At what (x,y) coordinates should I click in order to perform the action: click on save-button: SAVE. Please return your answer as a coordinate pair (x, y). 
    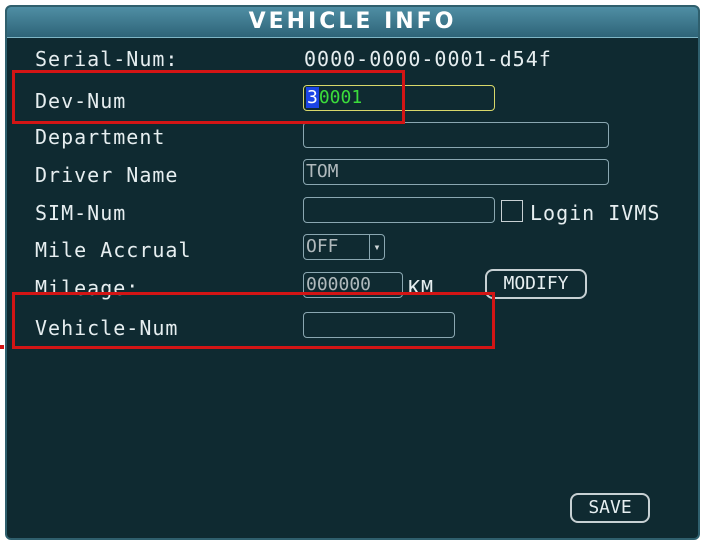
    Looking at the image, I should click on (610, 508).